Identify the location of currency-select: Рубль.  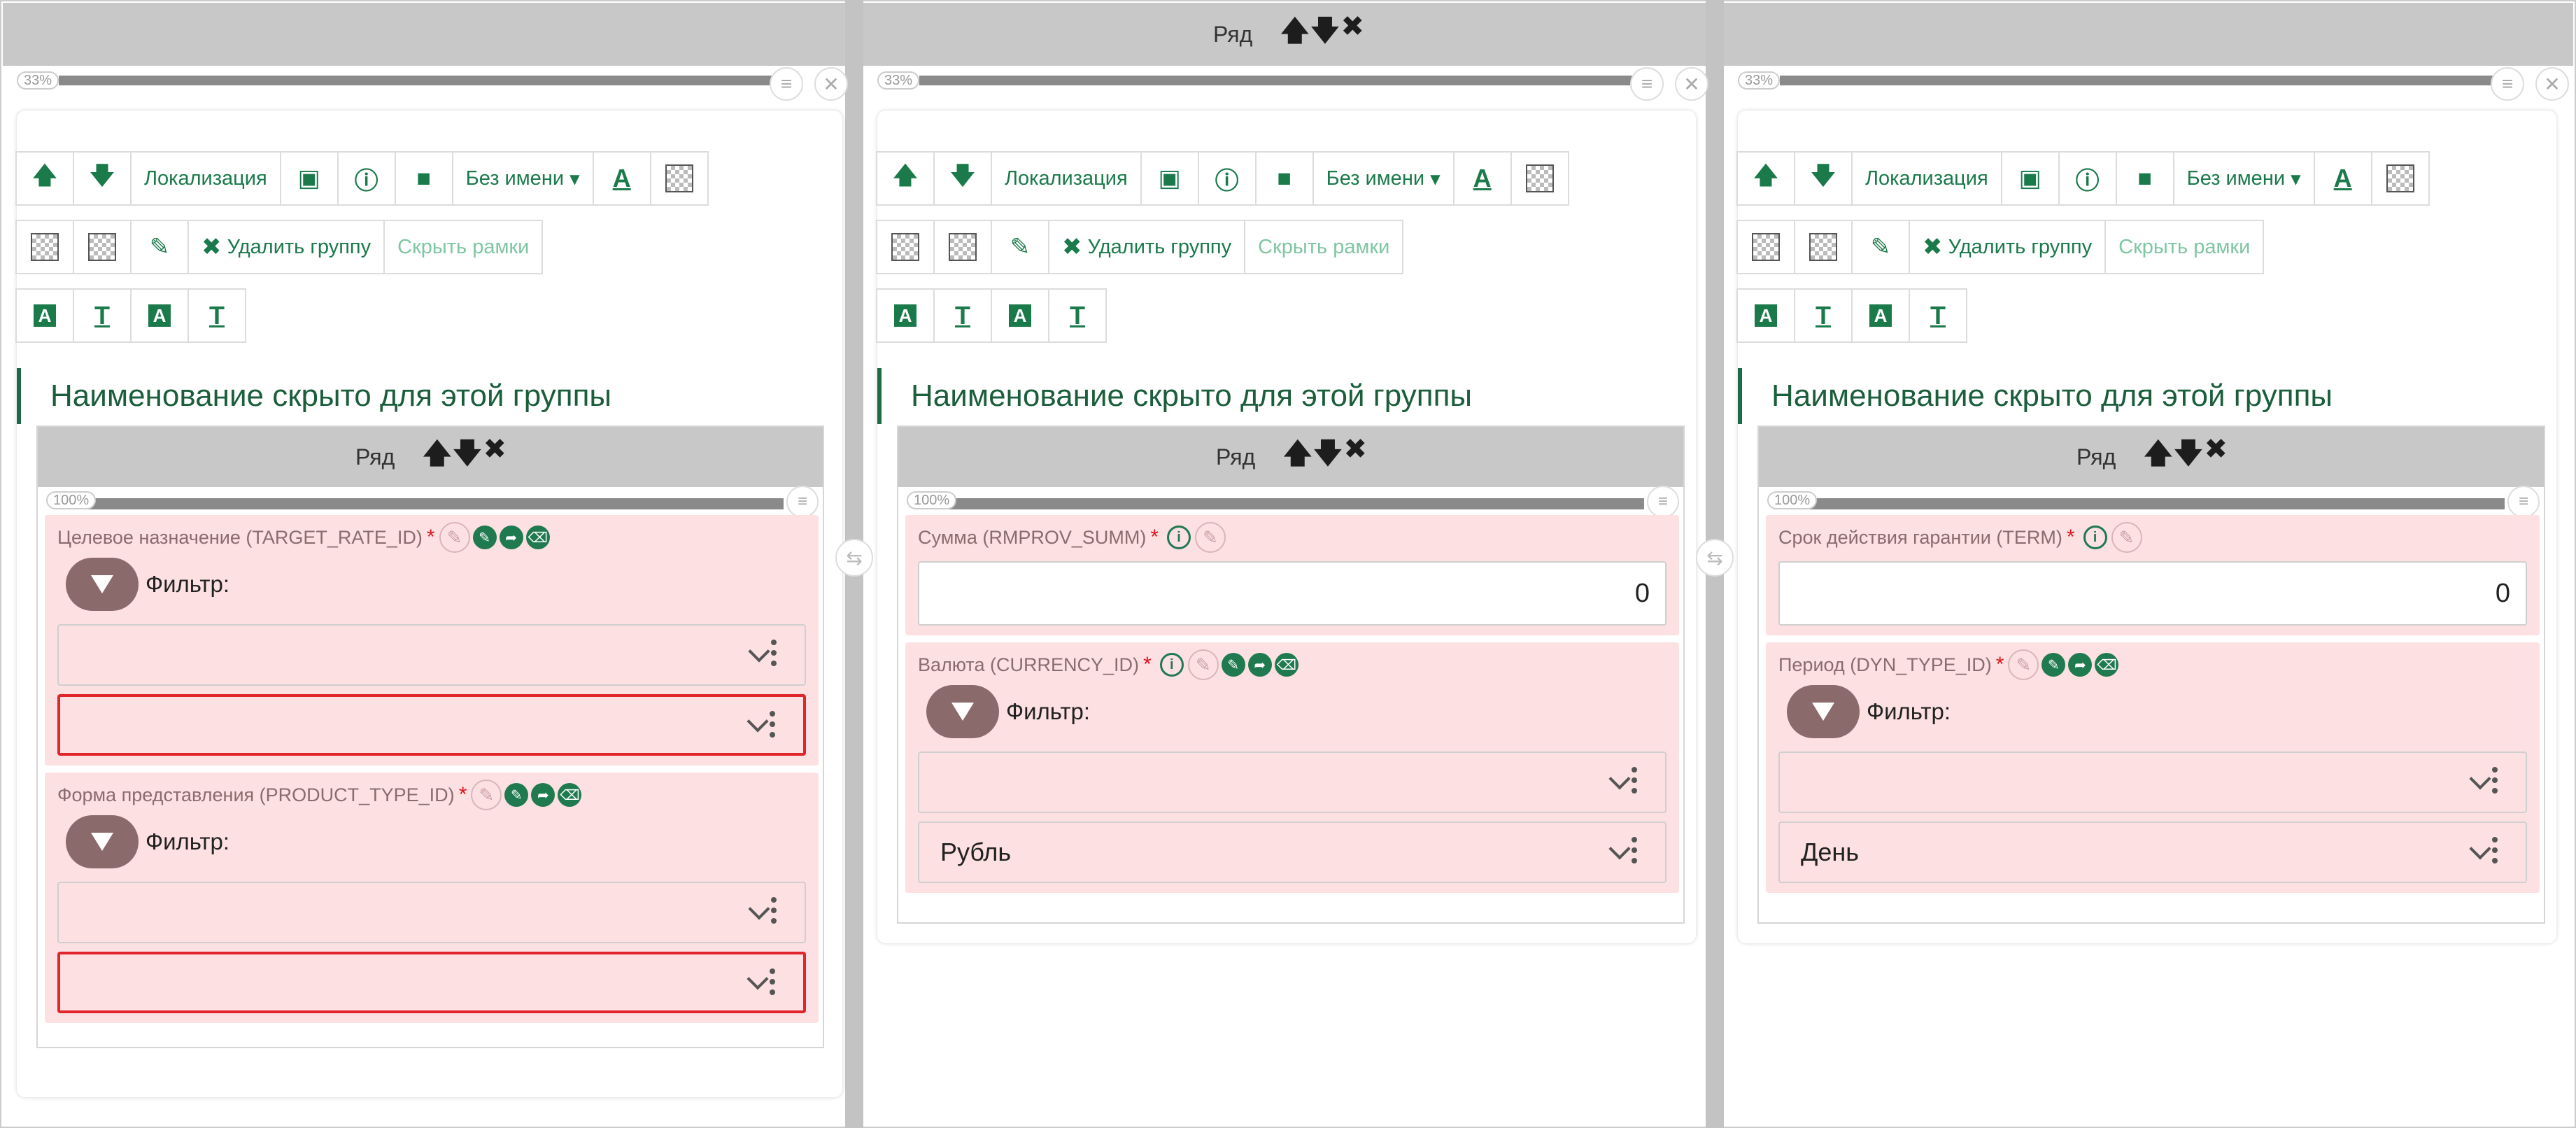
(1292, 852).